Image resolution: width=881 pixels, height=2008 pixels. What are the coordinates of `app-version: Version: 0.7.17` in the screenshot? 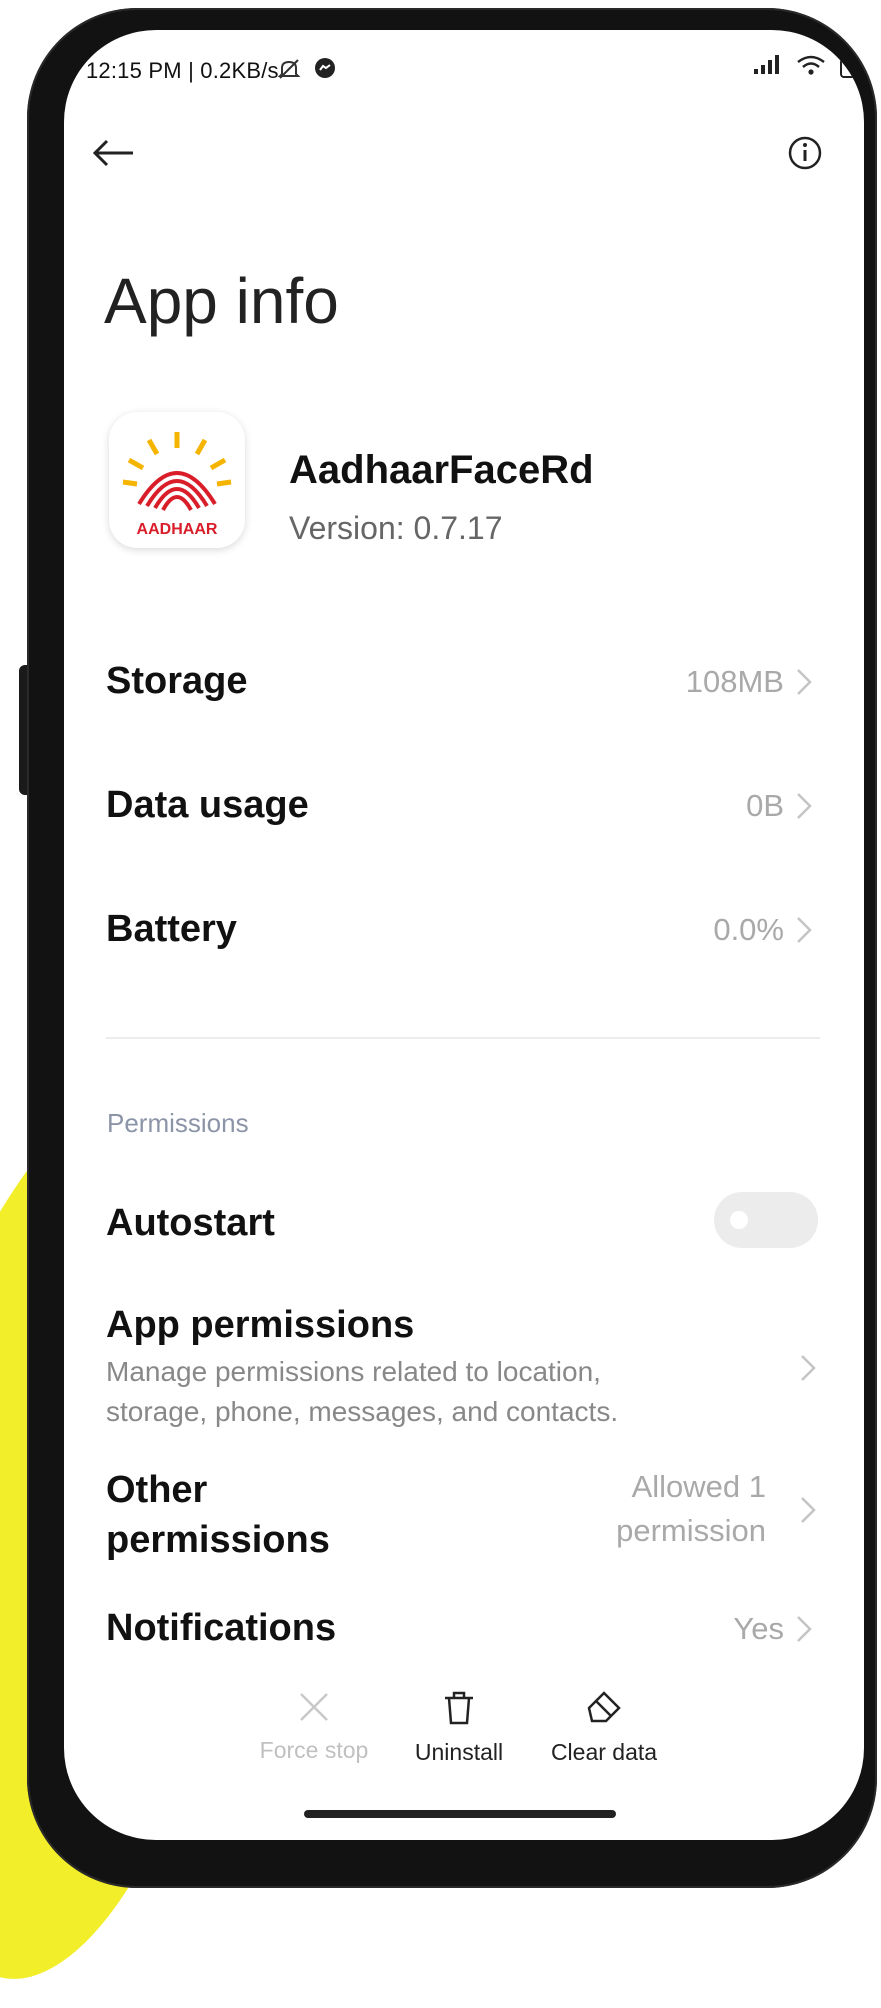 It's located at (396, 528).